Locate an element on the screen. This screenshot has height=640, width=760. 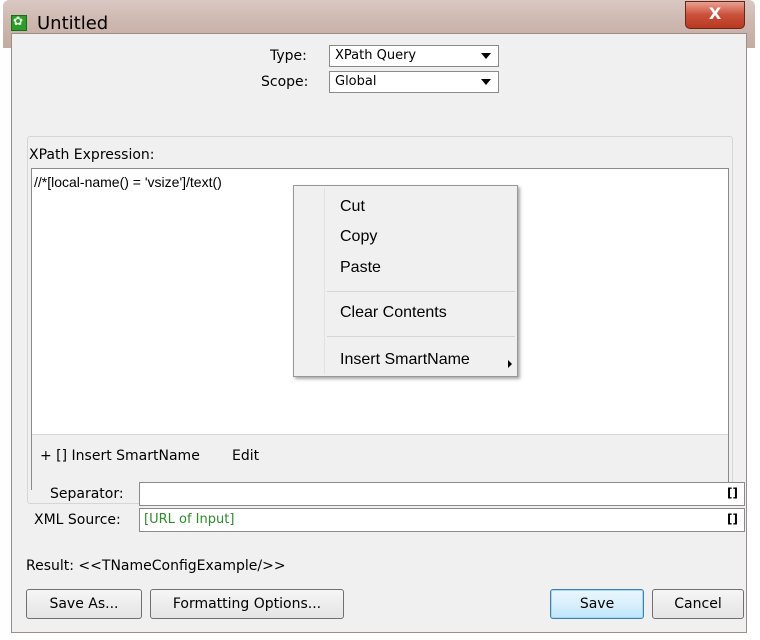
menu-item-clear-contents: Clear Contents is located at coordinates (393, 313).